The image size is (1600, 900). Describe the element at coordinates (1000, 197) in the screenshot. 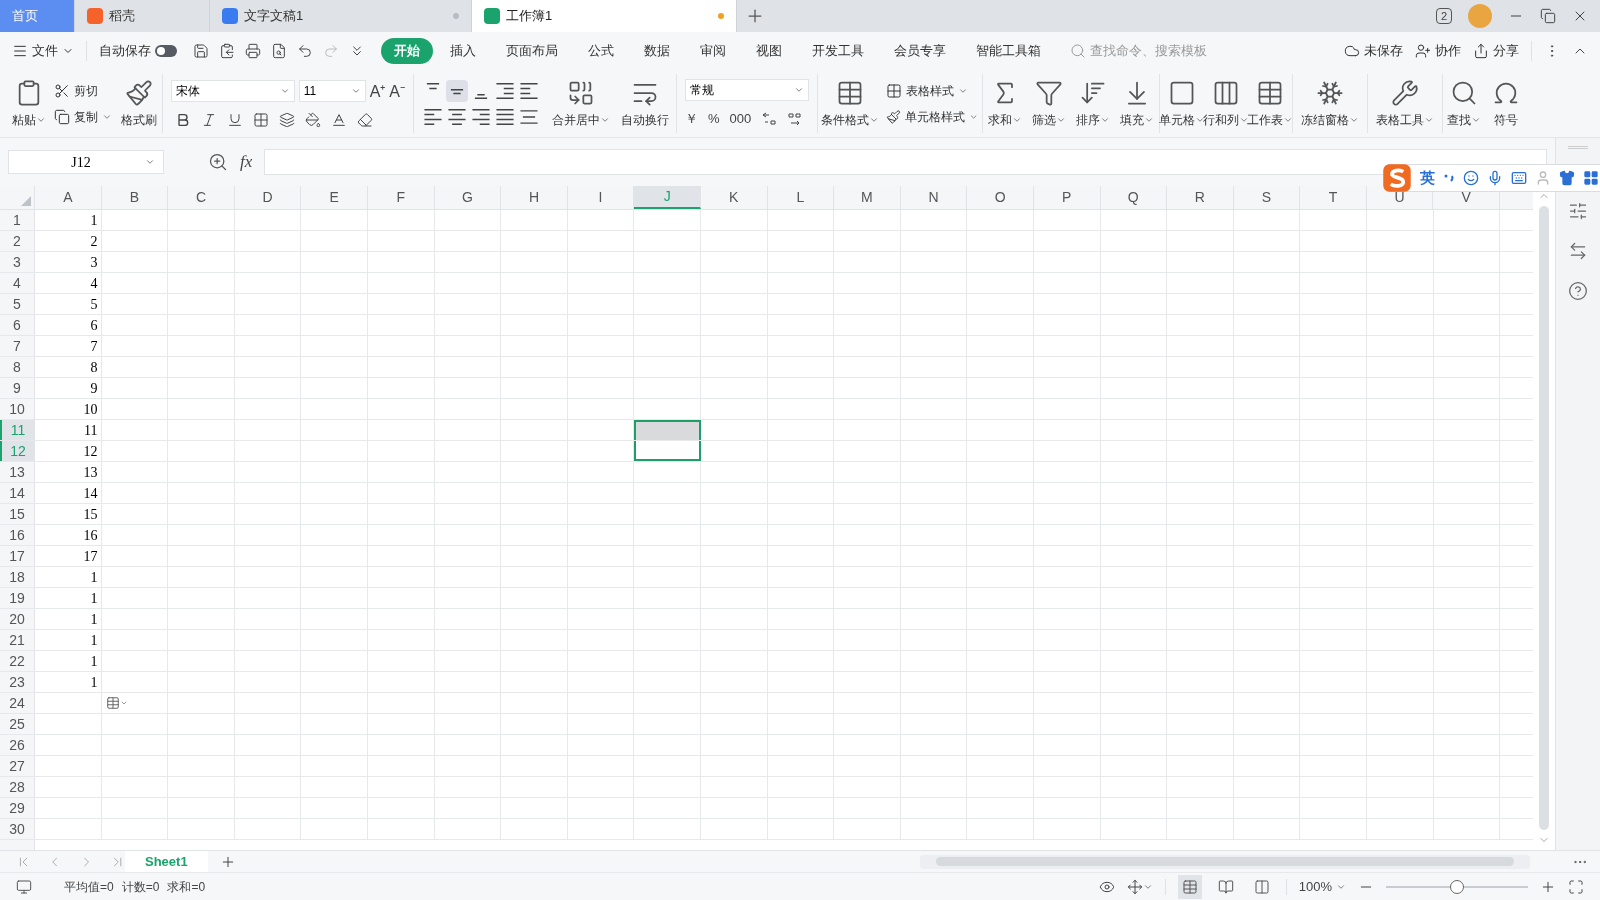

I see `column-header: O` at that location.